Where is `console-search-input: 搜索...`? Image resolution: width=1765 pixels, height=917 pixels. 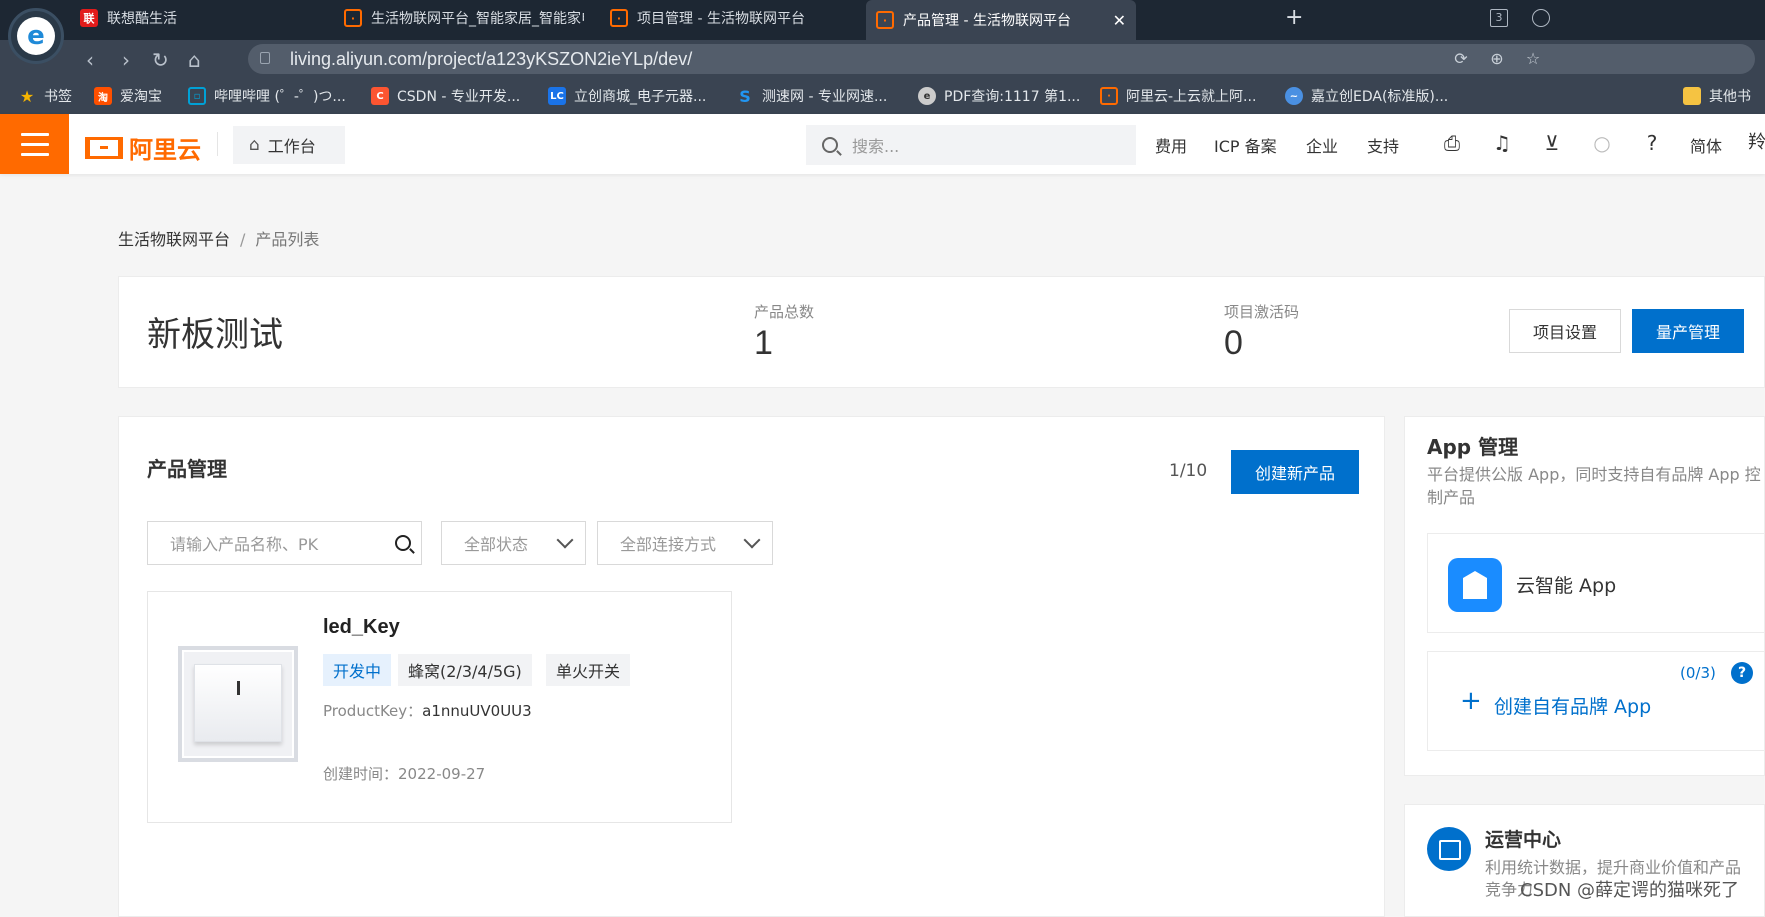 console-search-input: 搜索... is located at coordinates (971, 145).